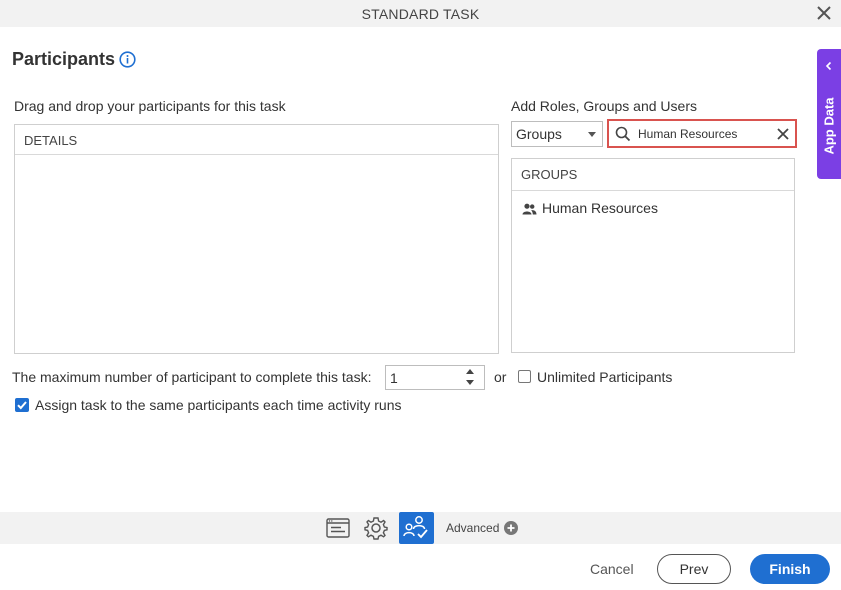  Describe the element at coordinates (653, 175) in the screenshot. I see `groups-header: GROUPS` at that location.